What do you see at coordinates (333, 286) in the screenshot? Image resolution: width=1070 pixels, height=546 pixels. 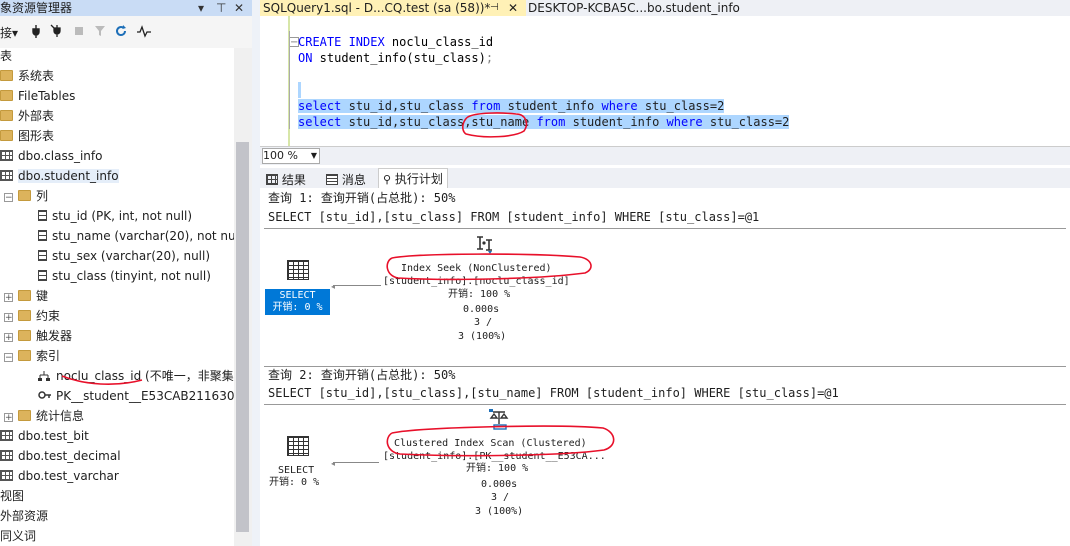 I see `arrow-head-icon: ◂` at bounding box center [333, 286].